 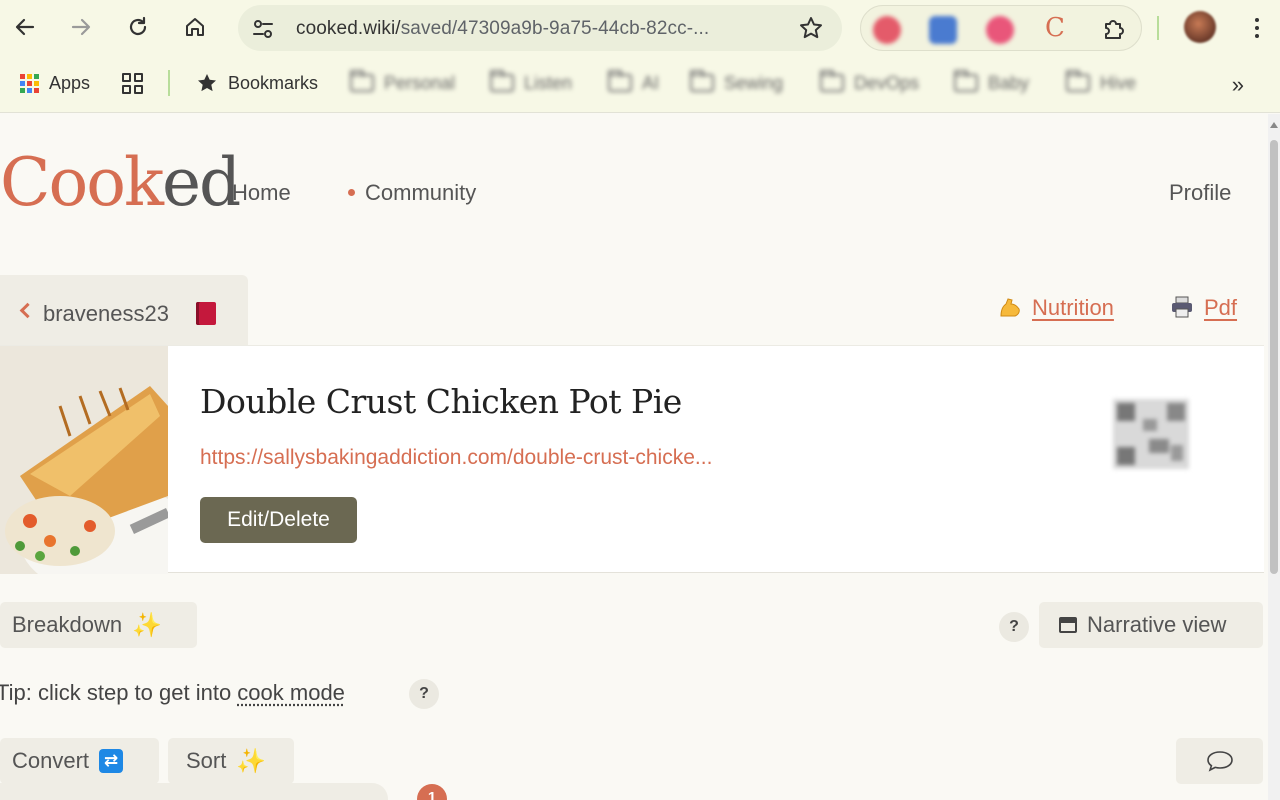 What do you see at coordinates (432, 792) in the screenshot?
I see `step-count-badge: 1` at bounding box center [432, 792].